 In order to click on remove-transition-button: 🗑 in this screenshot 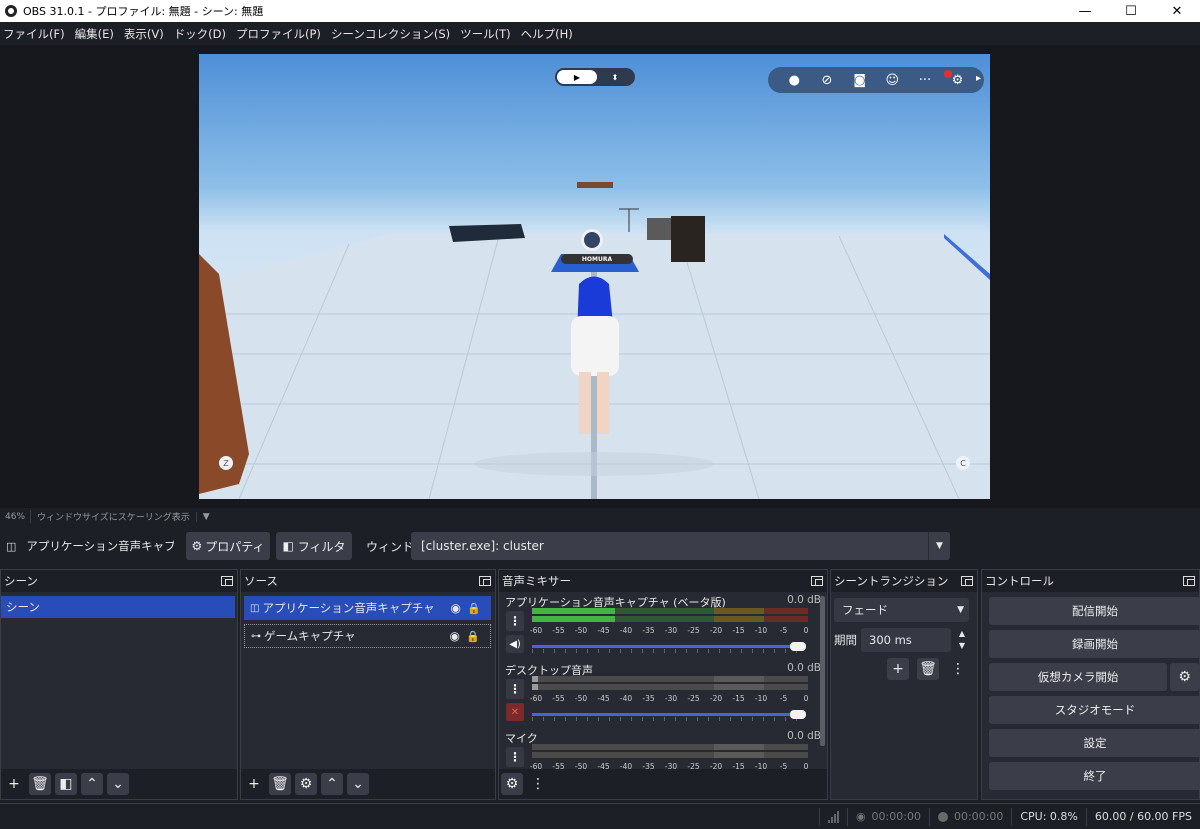, I will do `click(928, 669)`.